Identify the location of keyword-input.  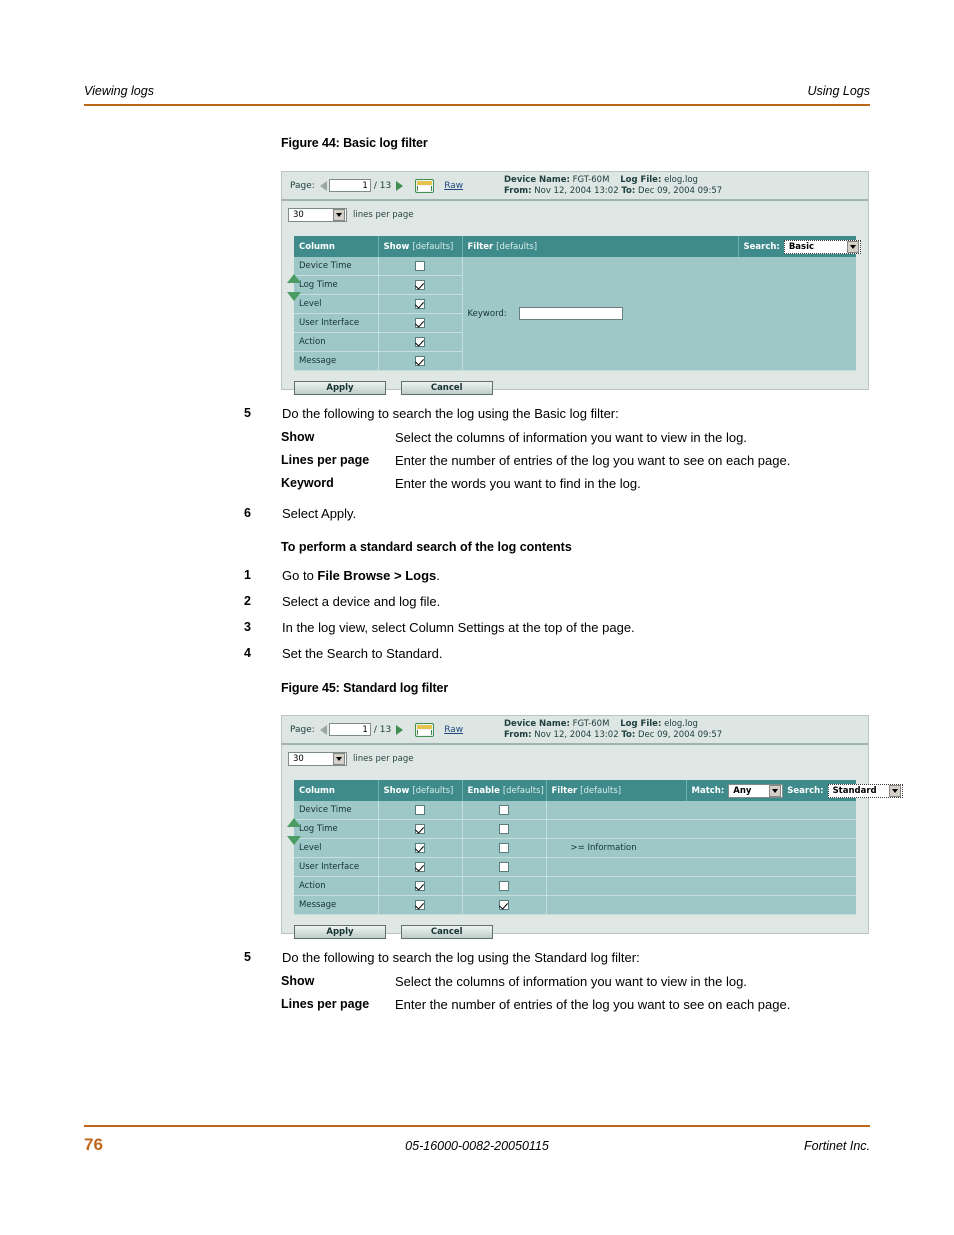
(571, 313).